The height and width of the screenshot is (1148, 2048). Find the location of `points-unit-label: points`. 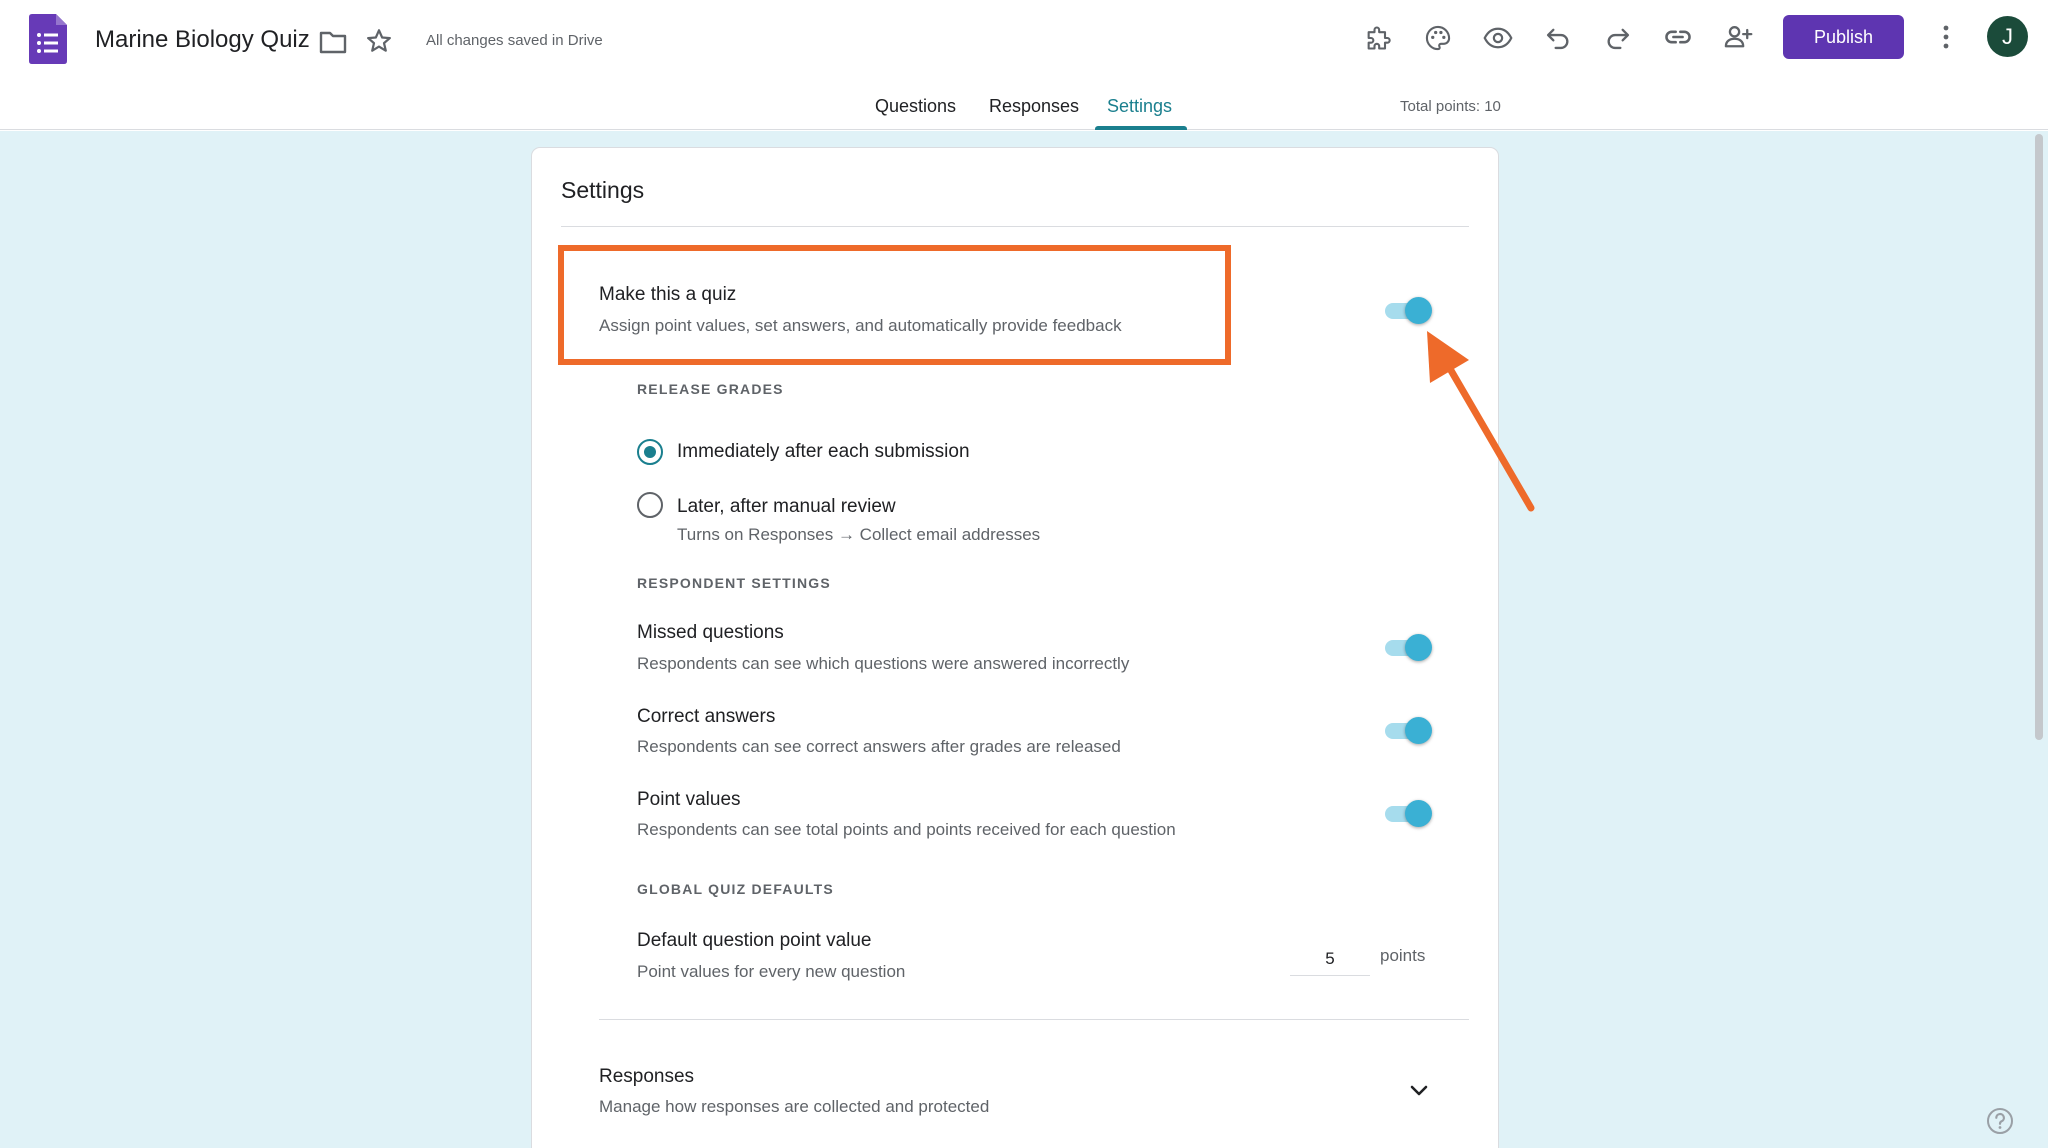

points-unit-label: points is located at coordinates (1403, 955).